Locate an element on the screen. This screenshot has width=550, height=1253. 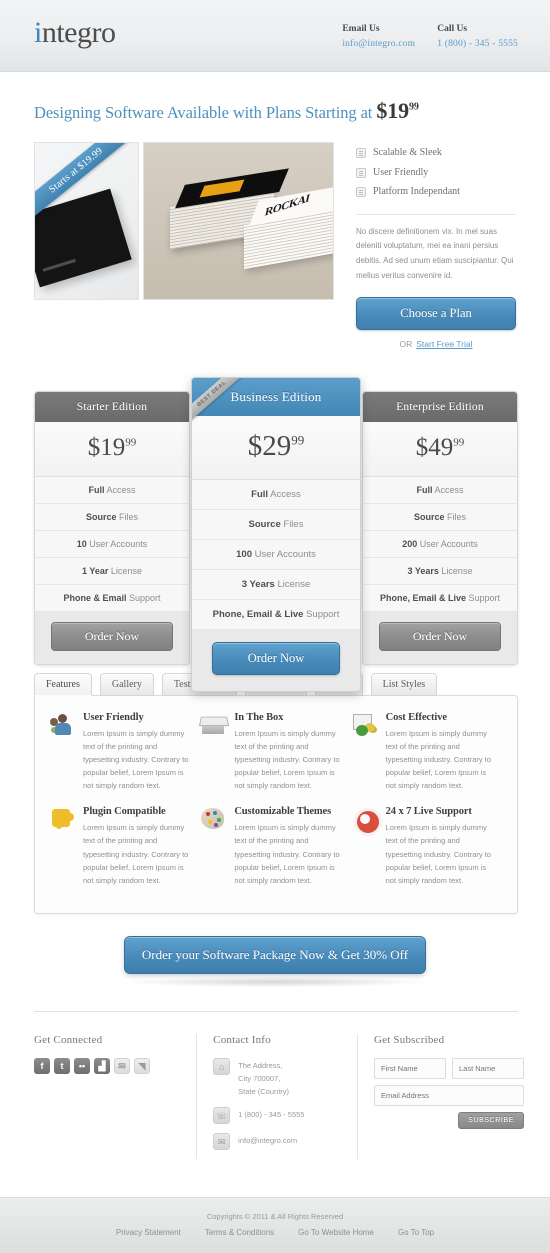
last-name-input is located at coordinates (488, 1068).